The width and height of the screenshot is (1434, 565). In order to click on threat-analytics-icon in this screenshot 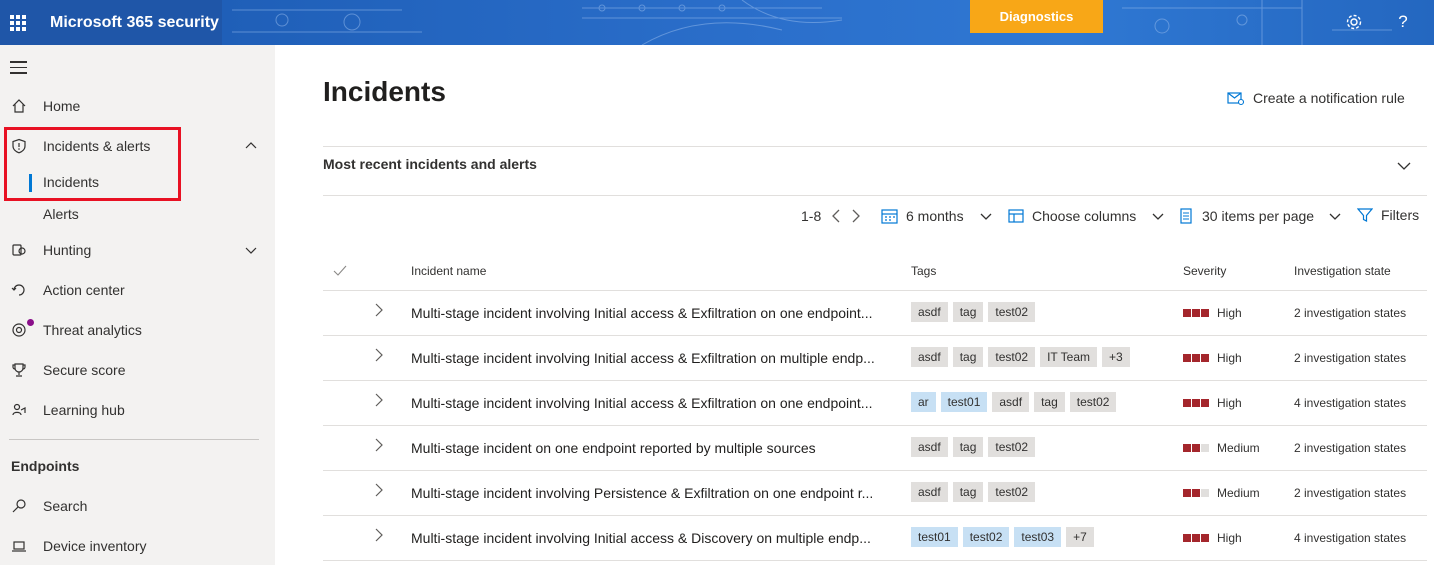, I will do `click(19, 330)`.